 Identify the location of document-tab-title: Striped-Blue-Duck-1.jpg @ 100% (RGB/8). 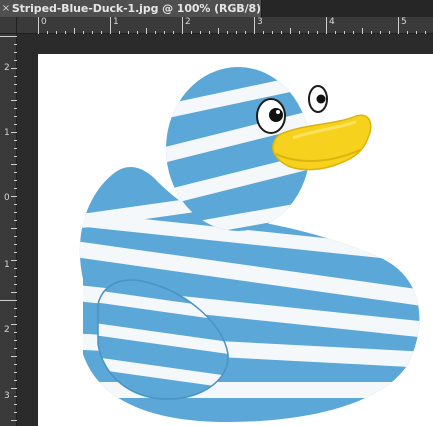
(136, 8).